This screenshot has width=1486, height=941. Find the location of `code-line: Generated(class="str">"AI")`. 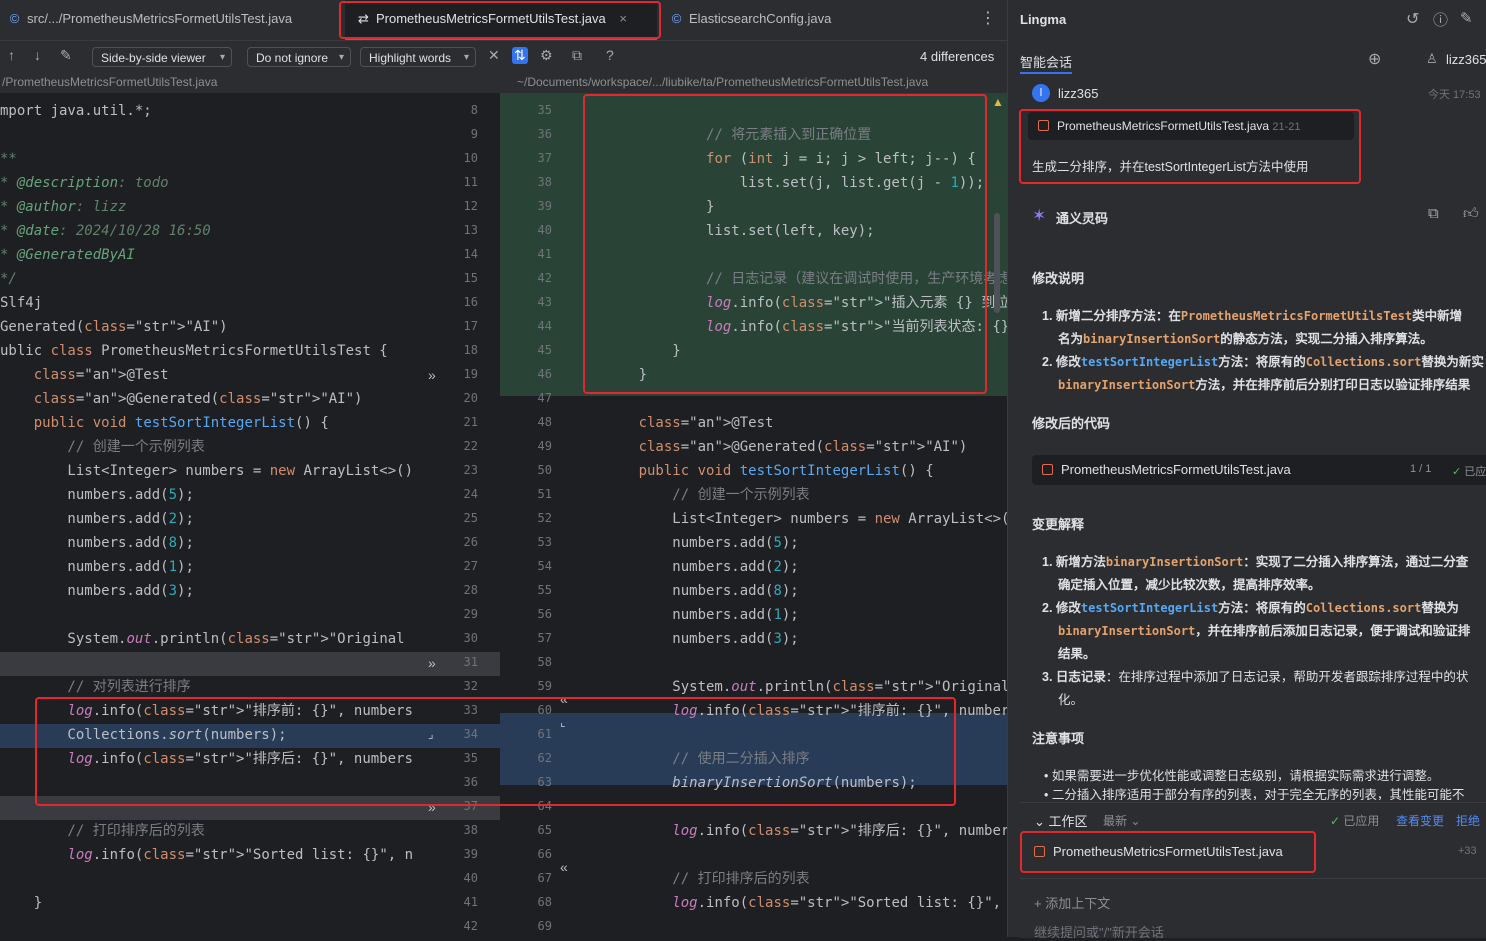

code-line: Generated(class="str">"AI") is located at coordinates (114, 327).